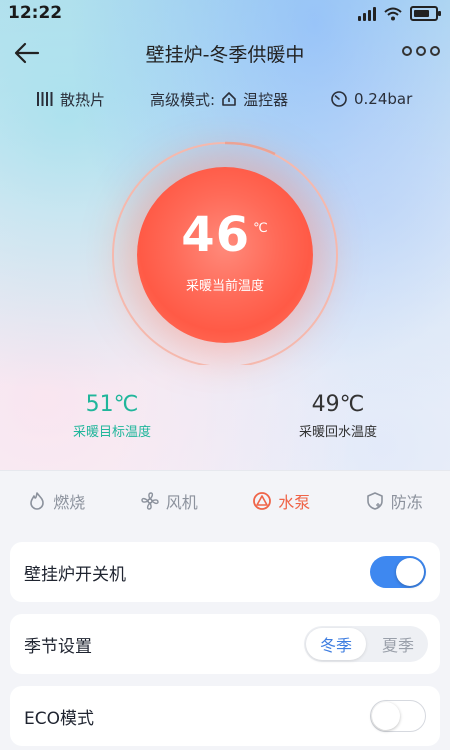 The image size is (450, 750). What do you see at coordinates (229, 99) in the screenshot?
I see `home-thermostat-icon` at bounding box center [229, 99].